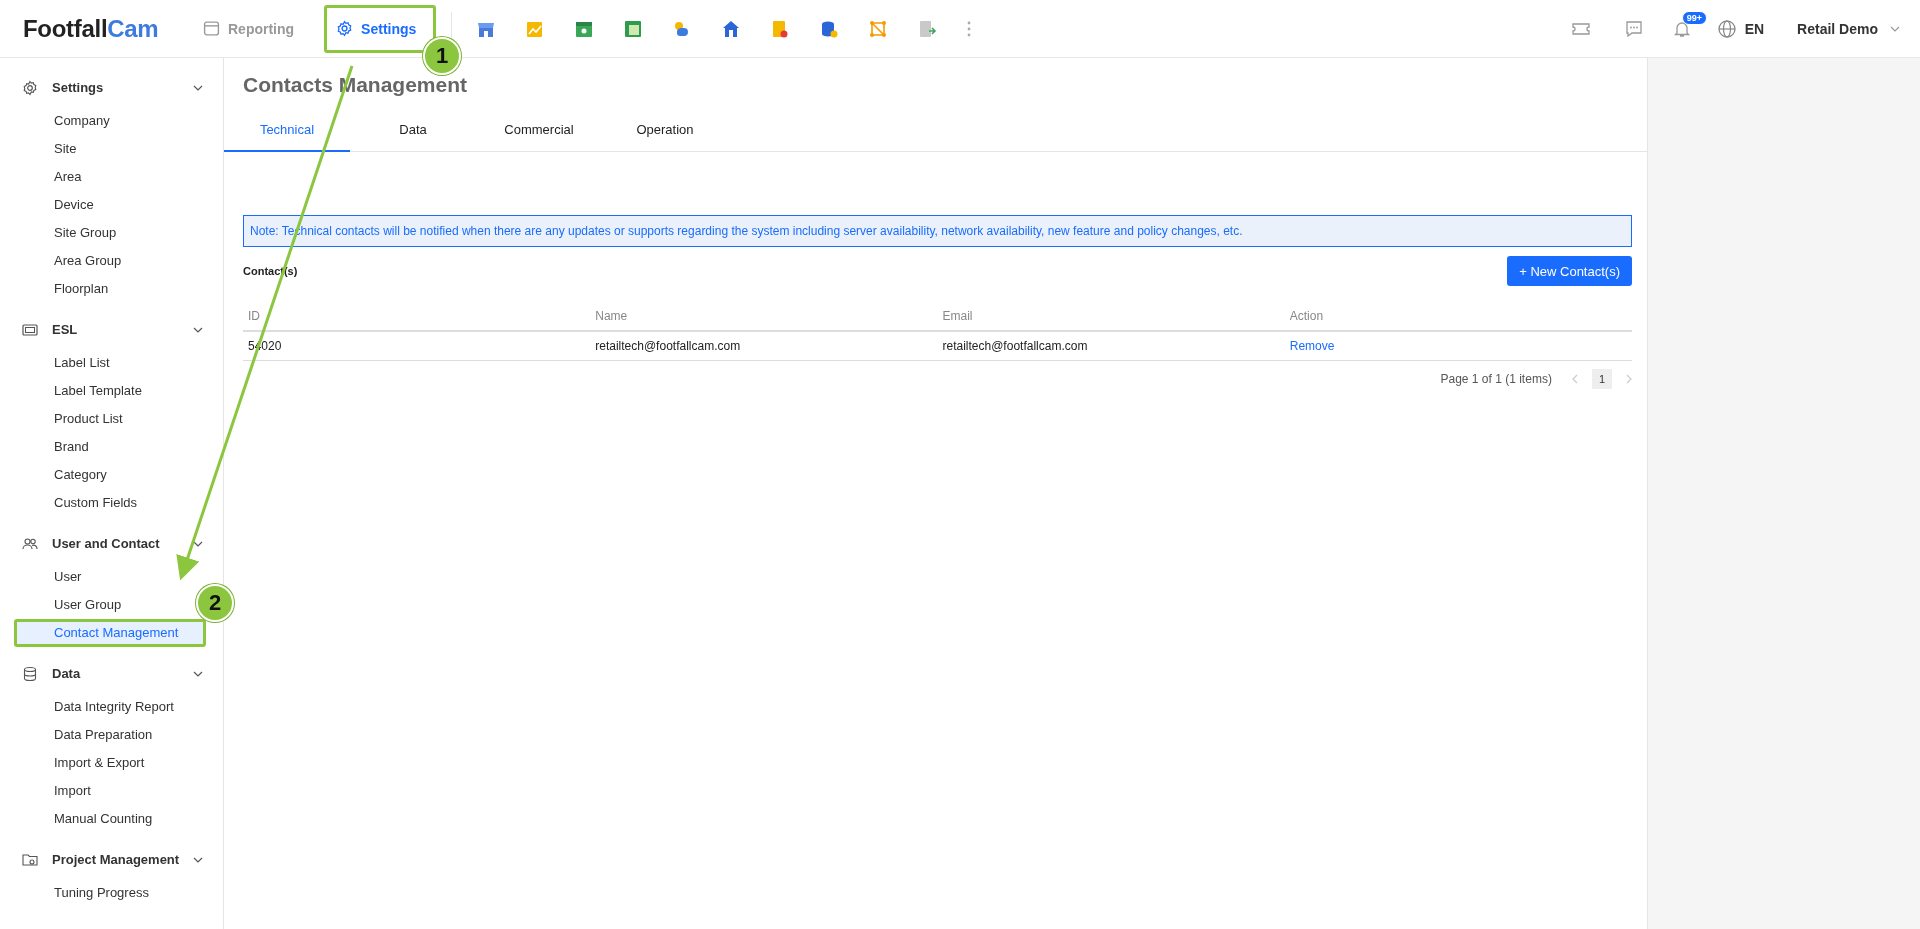 This screenshot has width=1920, height=929. What do you see at coordinates (442, 56) in the screenshot?
I see `step-number: 1` at bounding box center [442, 56].